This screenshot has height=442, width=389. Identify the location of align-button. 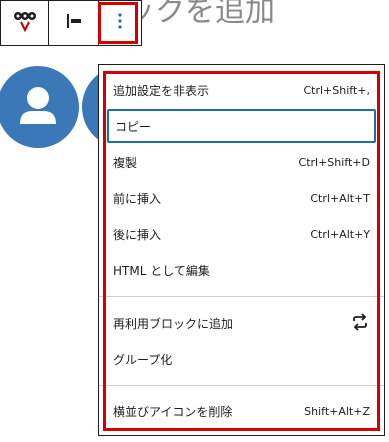
(74, 23).